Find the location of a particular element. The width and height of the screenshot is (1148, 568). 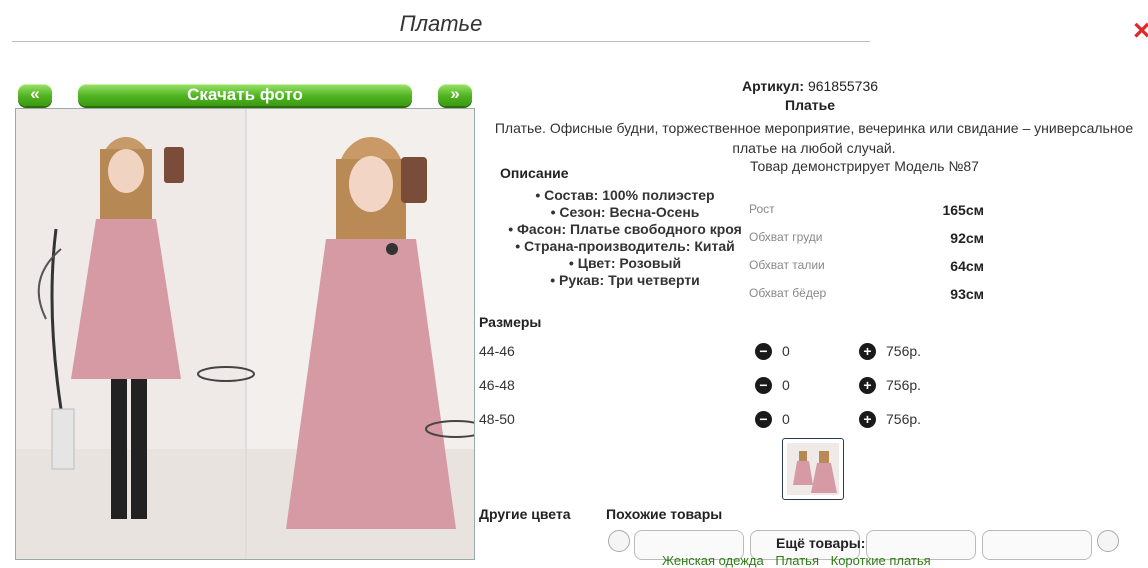

size-label: 48-50 is located at coordinates (497, 419).